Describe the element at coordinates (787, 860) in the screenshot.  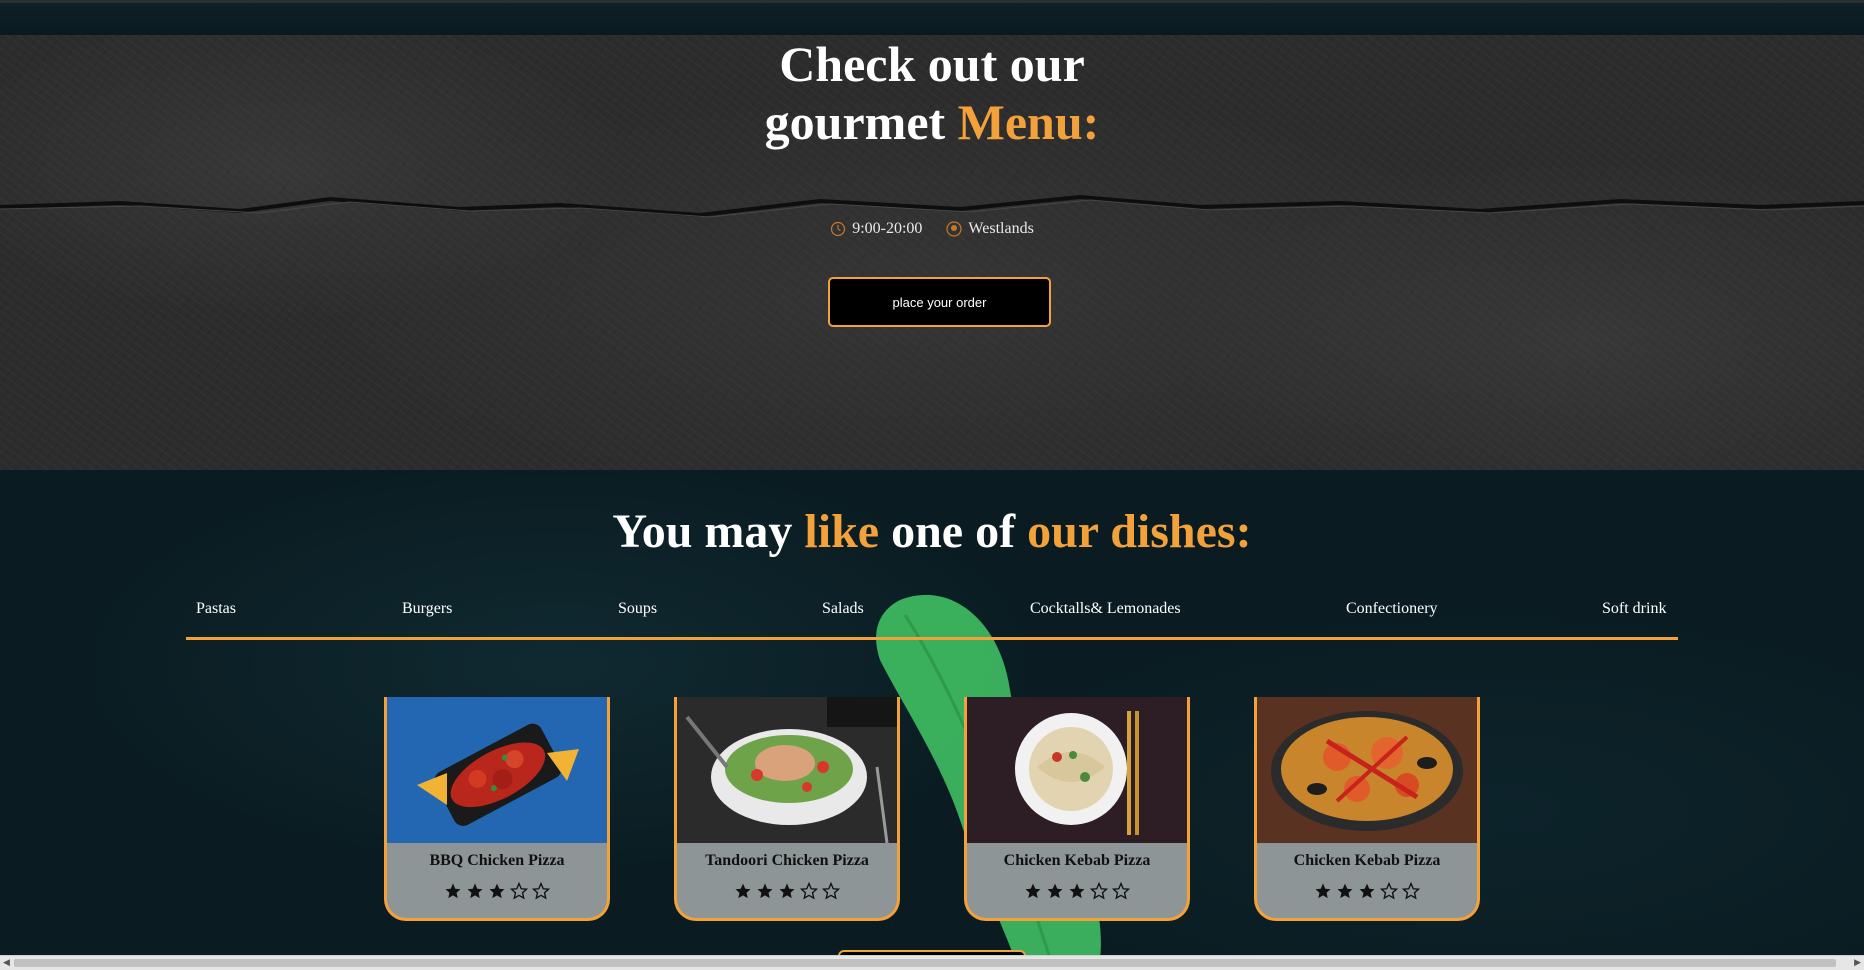
I see `dish-name: Tandoori Chicken Pizza` at that location.